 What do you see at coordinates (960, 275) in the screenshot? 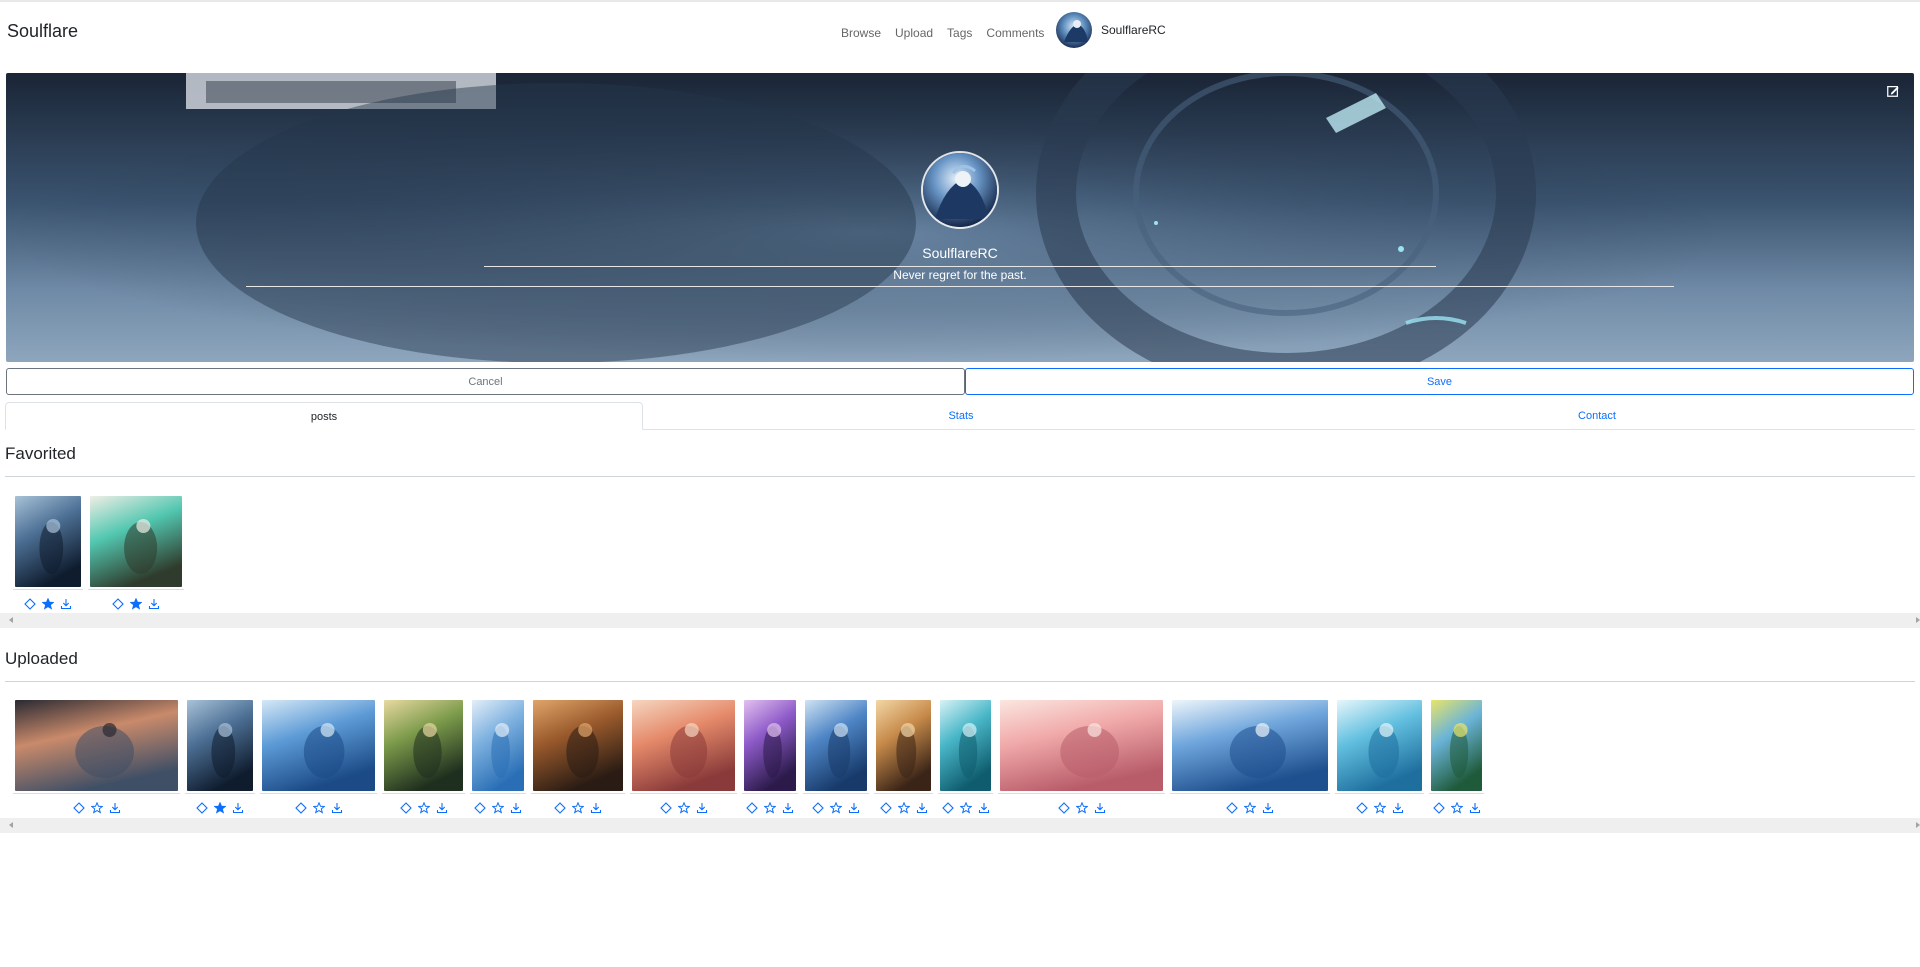
I see `bio-input` at bounding box center [960, 275].